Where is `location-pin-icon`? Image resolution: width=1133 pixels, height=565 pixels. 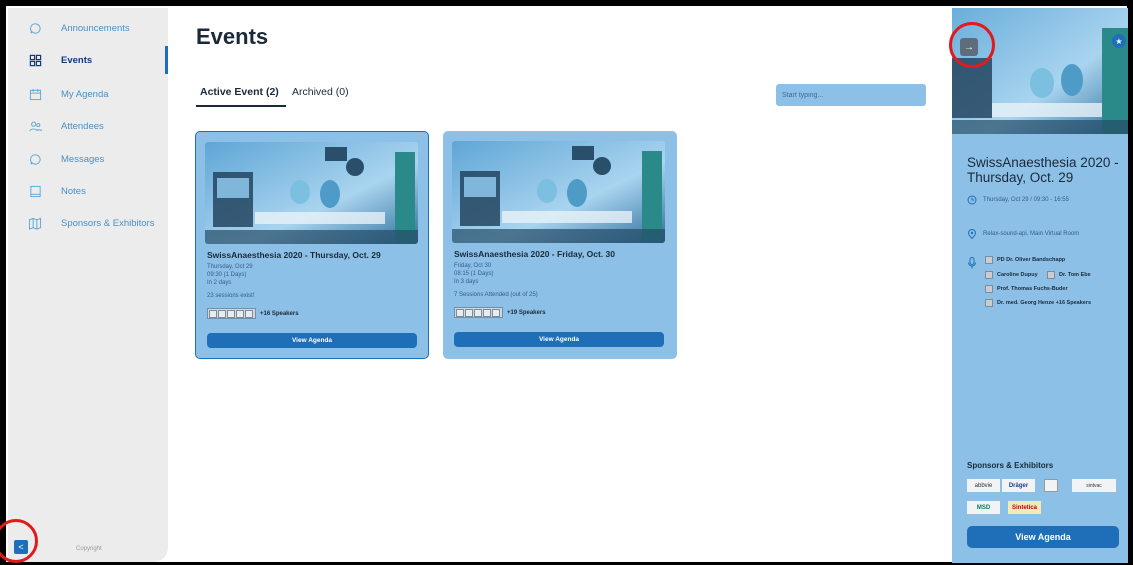
location-pin-icon is located at coordinates (972, 234).